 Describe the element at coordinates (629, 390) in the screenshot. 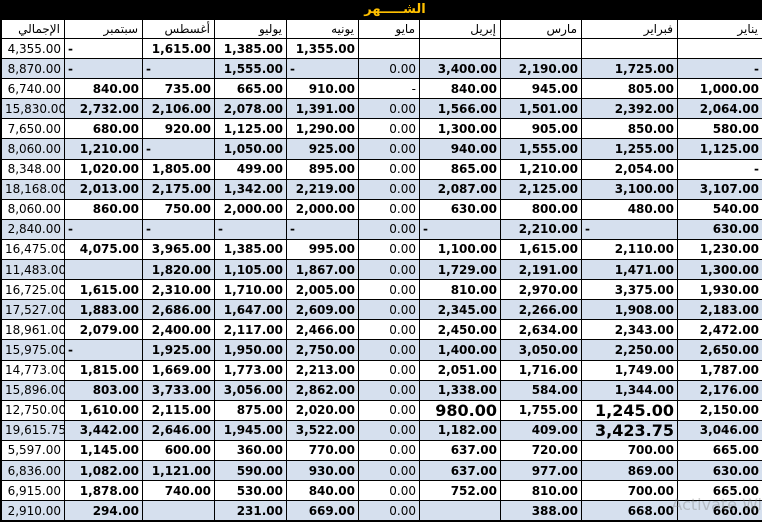

I see `table-cell: 1,344.00` at that location.